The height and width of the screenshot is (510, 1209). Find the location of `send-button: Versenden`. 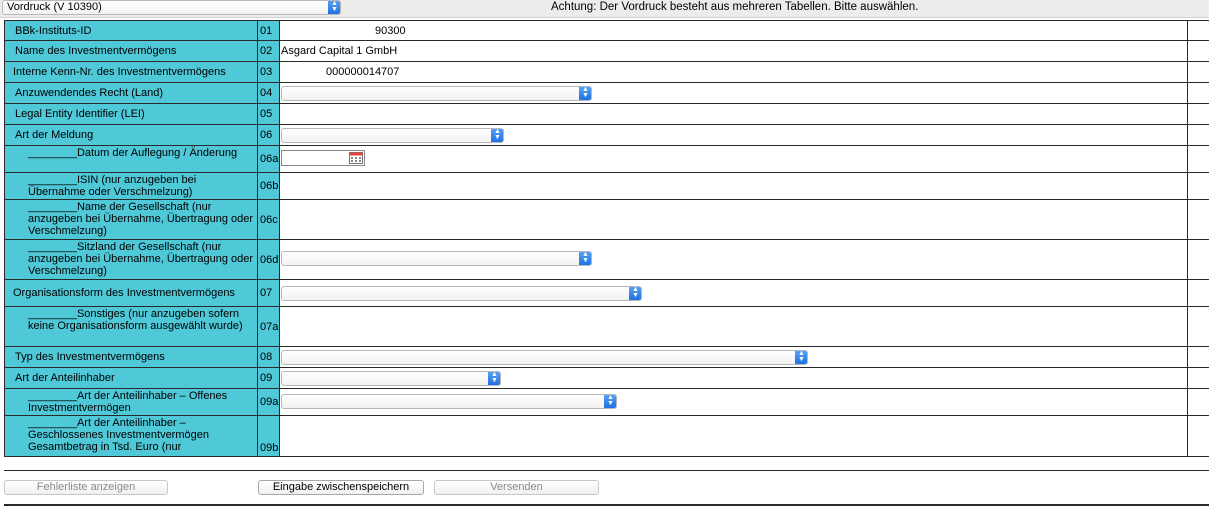

send-button: Versenden is located at coordinates (516, 487).